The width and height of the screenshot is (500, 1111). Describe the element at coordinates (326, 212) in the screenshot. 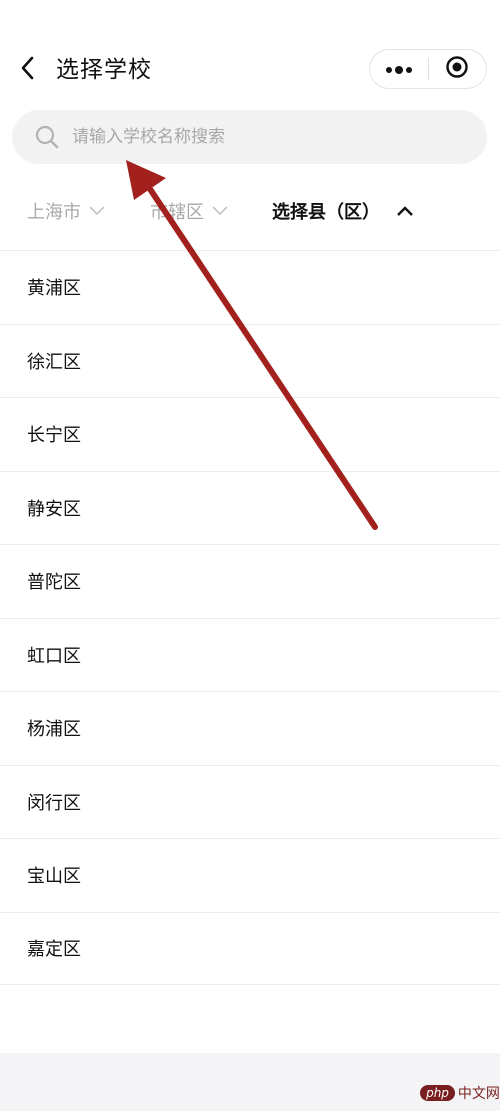

I see `filter-county-label: 选择县（区）` at that location.